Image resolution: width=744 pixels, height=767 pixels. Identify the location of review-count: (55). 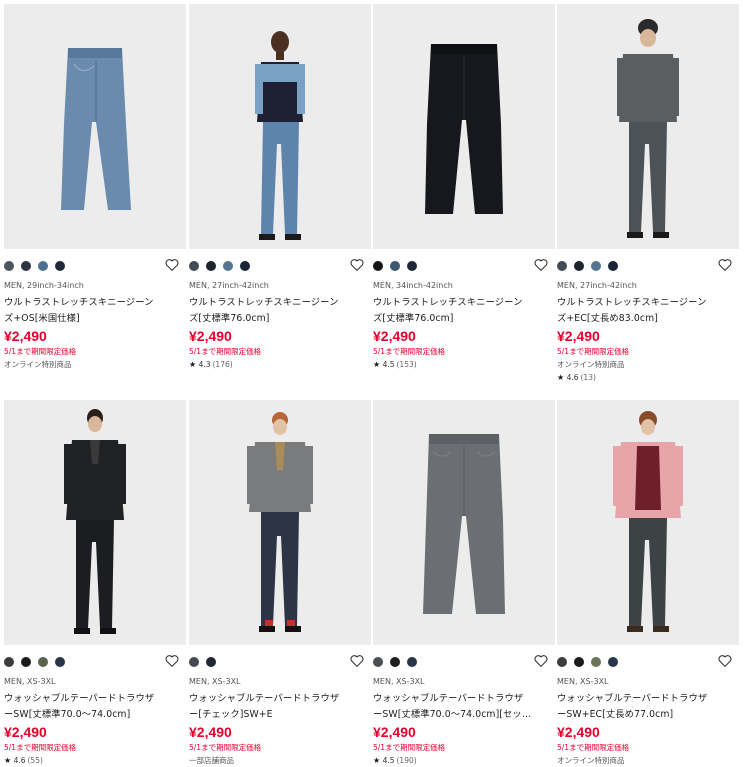
(35, 760).